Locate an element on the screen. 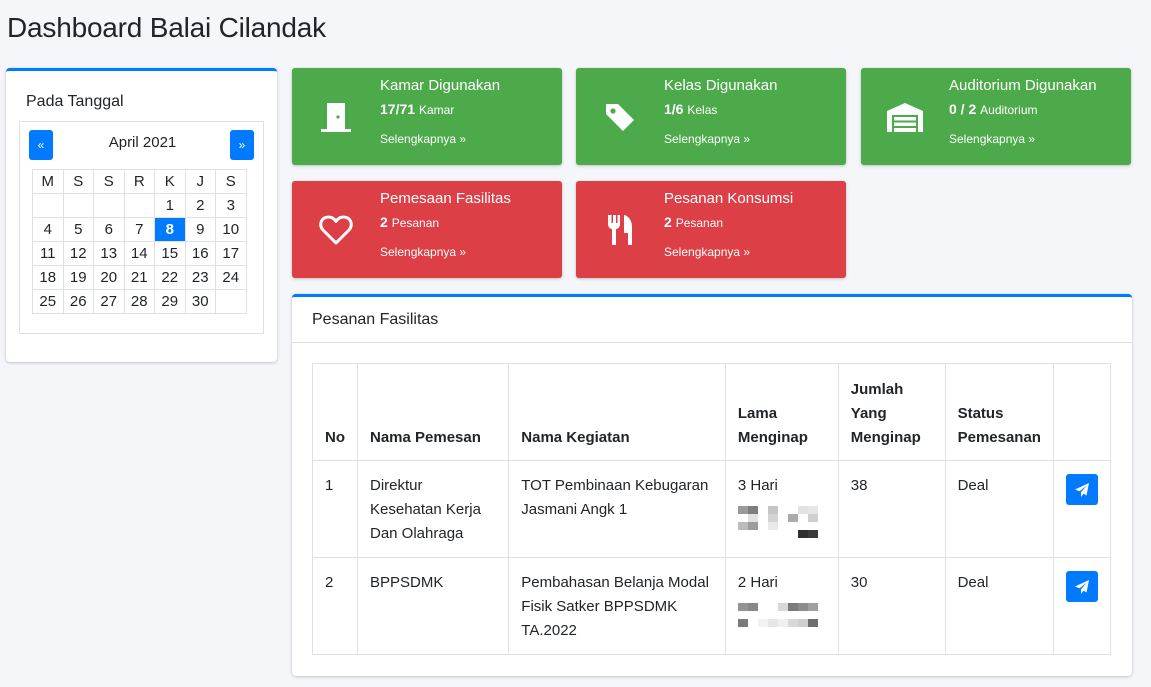 The image size is (1151, 687). stat-box-kelas-digunakan: Kelas Digunakan 1/6 Kelas Selengkapnya » is located at coordinates (711, 116).